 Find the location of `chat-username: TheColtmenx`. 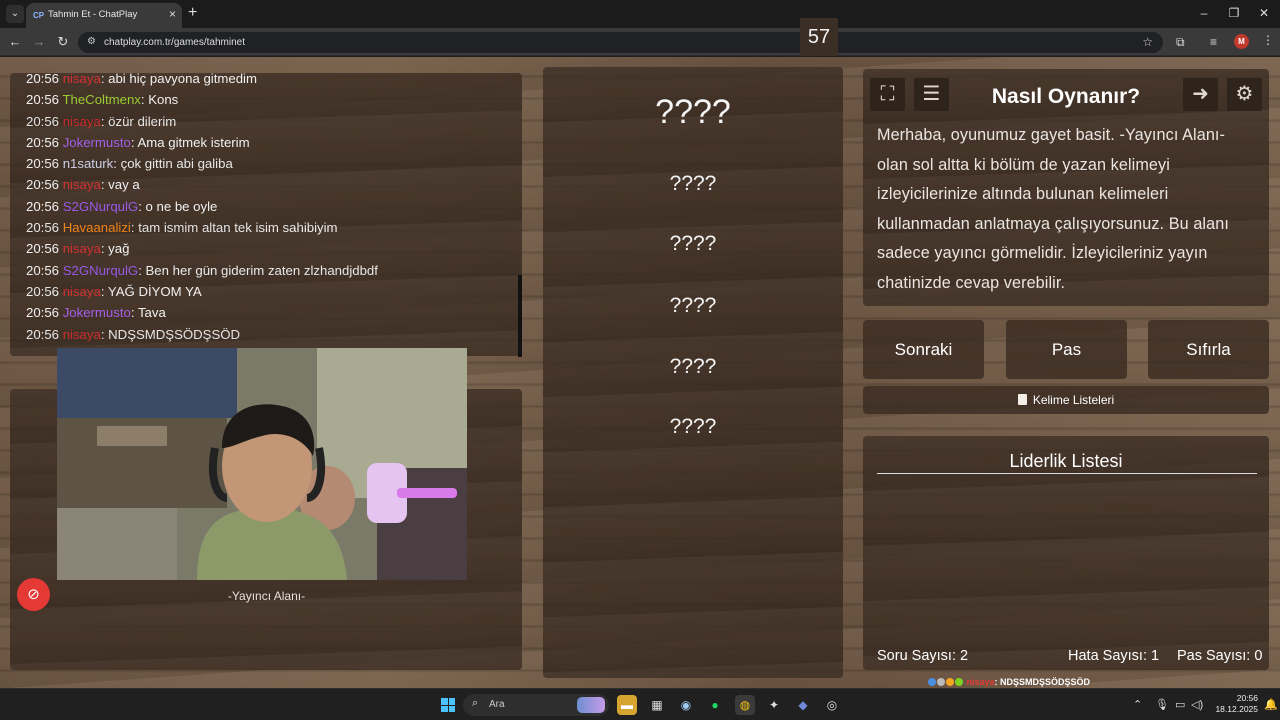

chat-username: TheColtmenx is located at coordinates (101, 99).